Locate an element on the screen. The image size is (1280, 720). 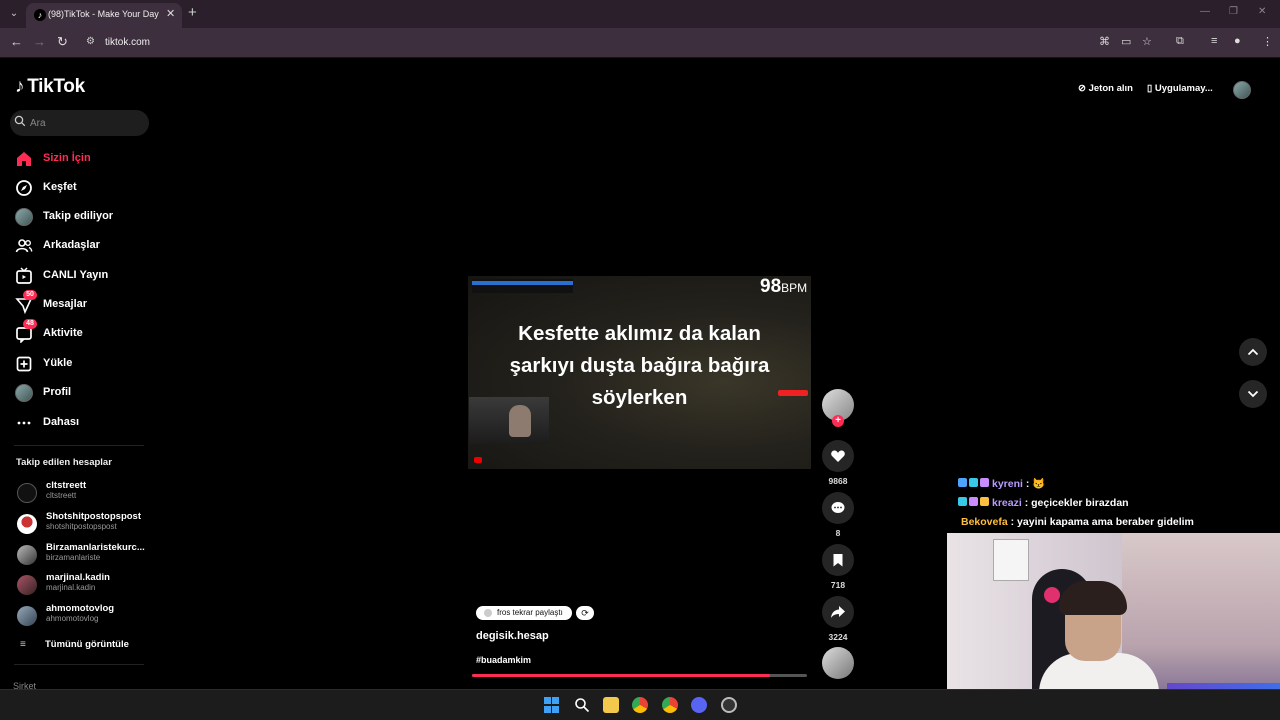
tiktok-logo: ♪ TikTok is located at coordinates (50, 87).